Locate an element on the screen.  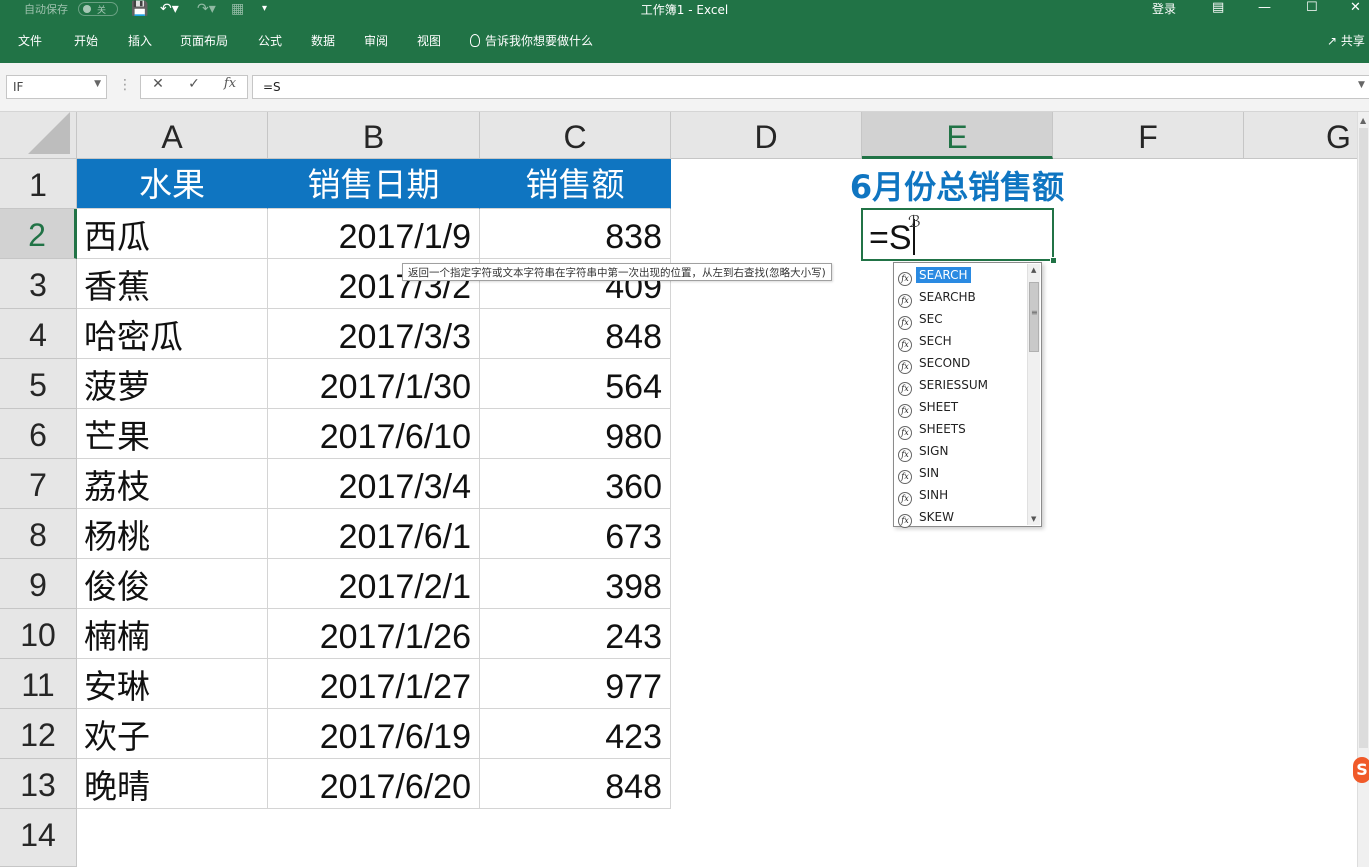
autocomplete-item: fx SEARCH is located at coordinates (961, 275).